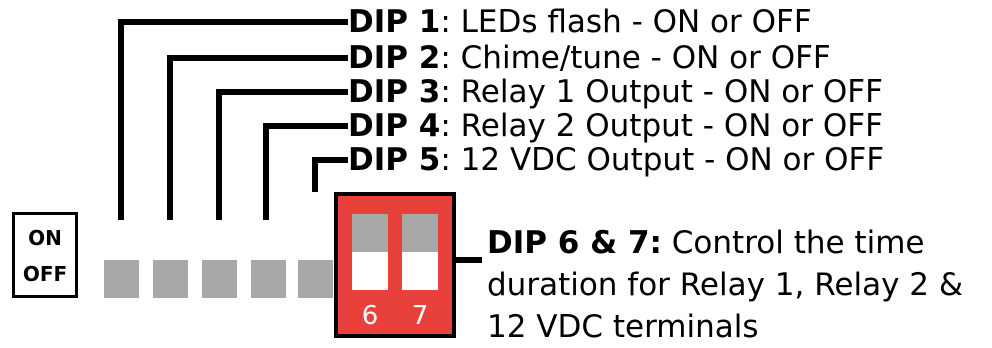  I want to click on dip3-switch-top, so click(219, 240).